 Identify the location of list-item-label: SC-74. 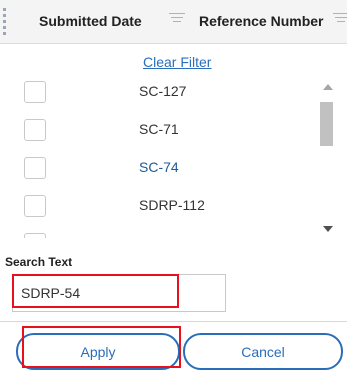
(159, 167).